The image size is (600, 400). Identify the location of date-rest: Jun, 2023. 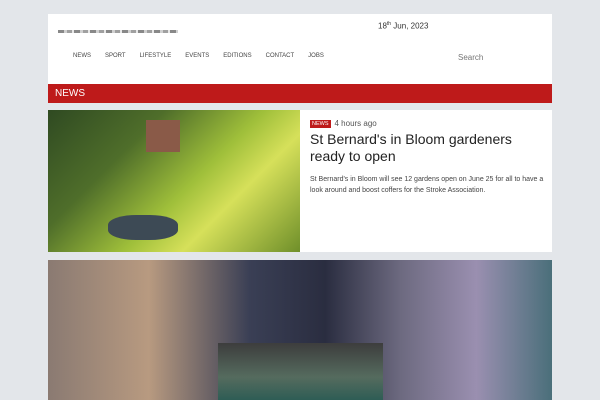
(410, 26).